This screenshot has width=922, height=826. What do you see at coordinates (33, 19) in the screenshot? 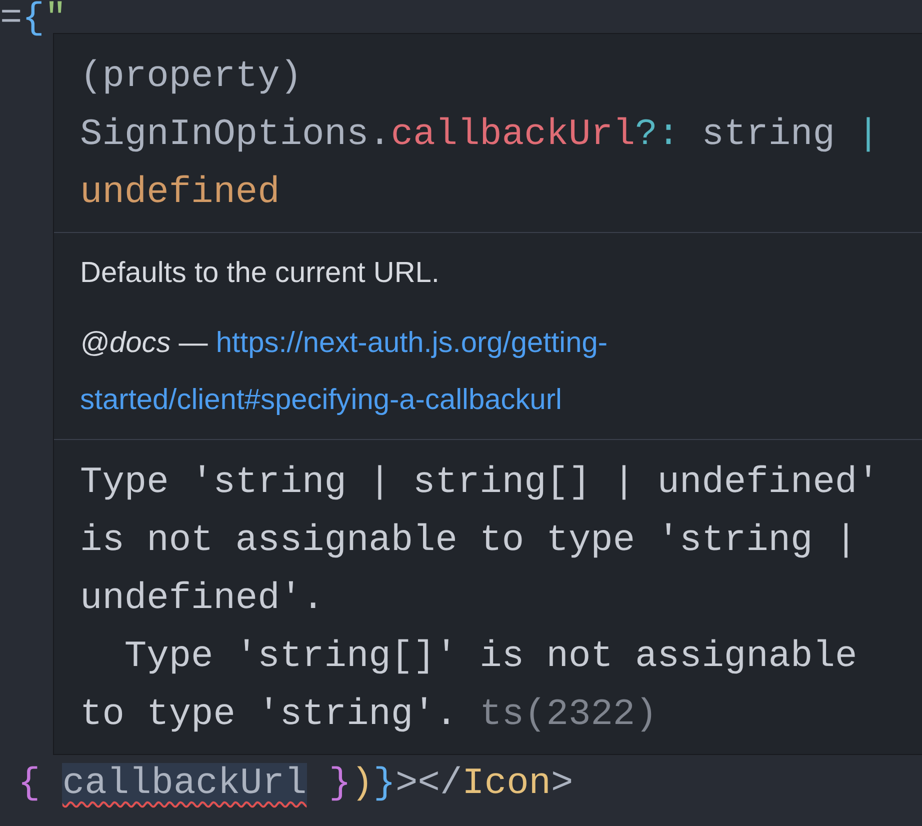
I see `code-line: ={"` at bounding box center [33, 19].